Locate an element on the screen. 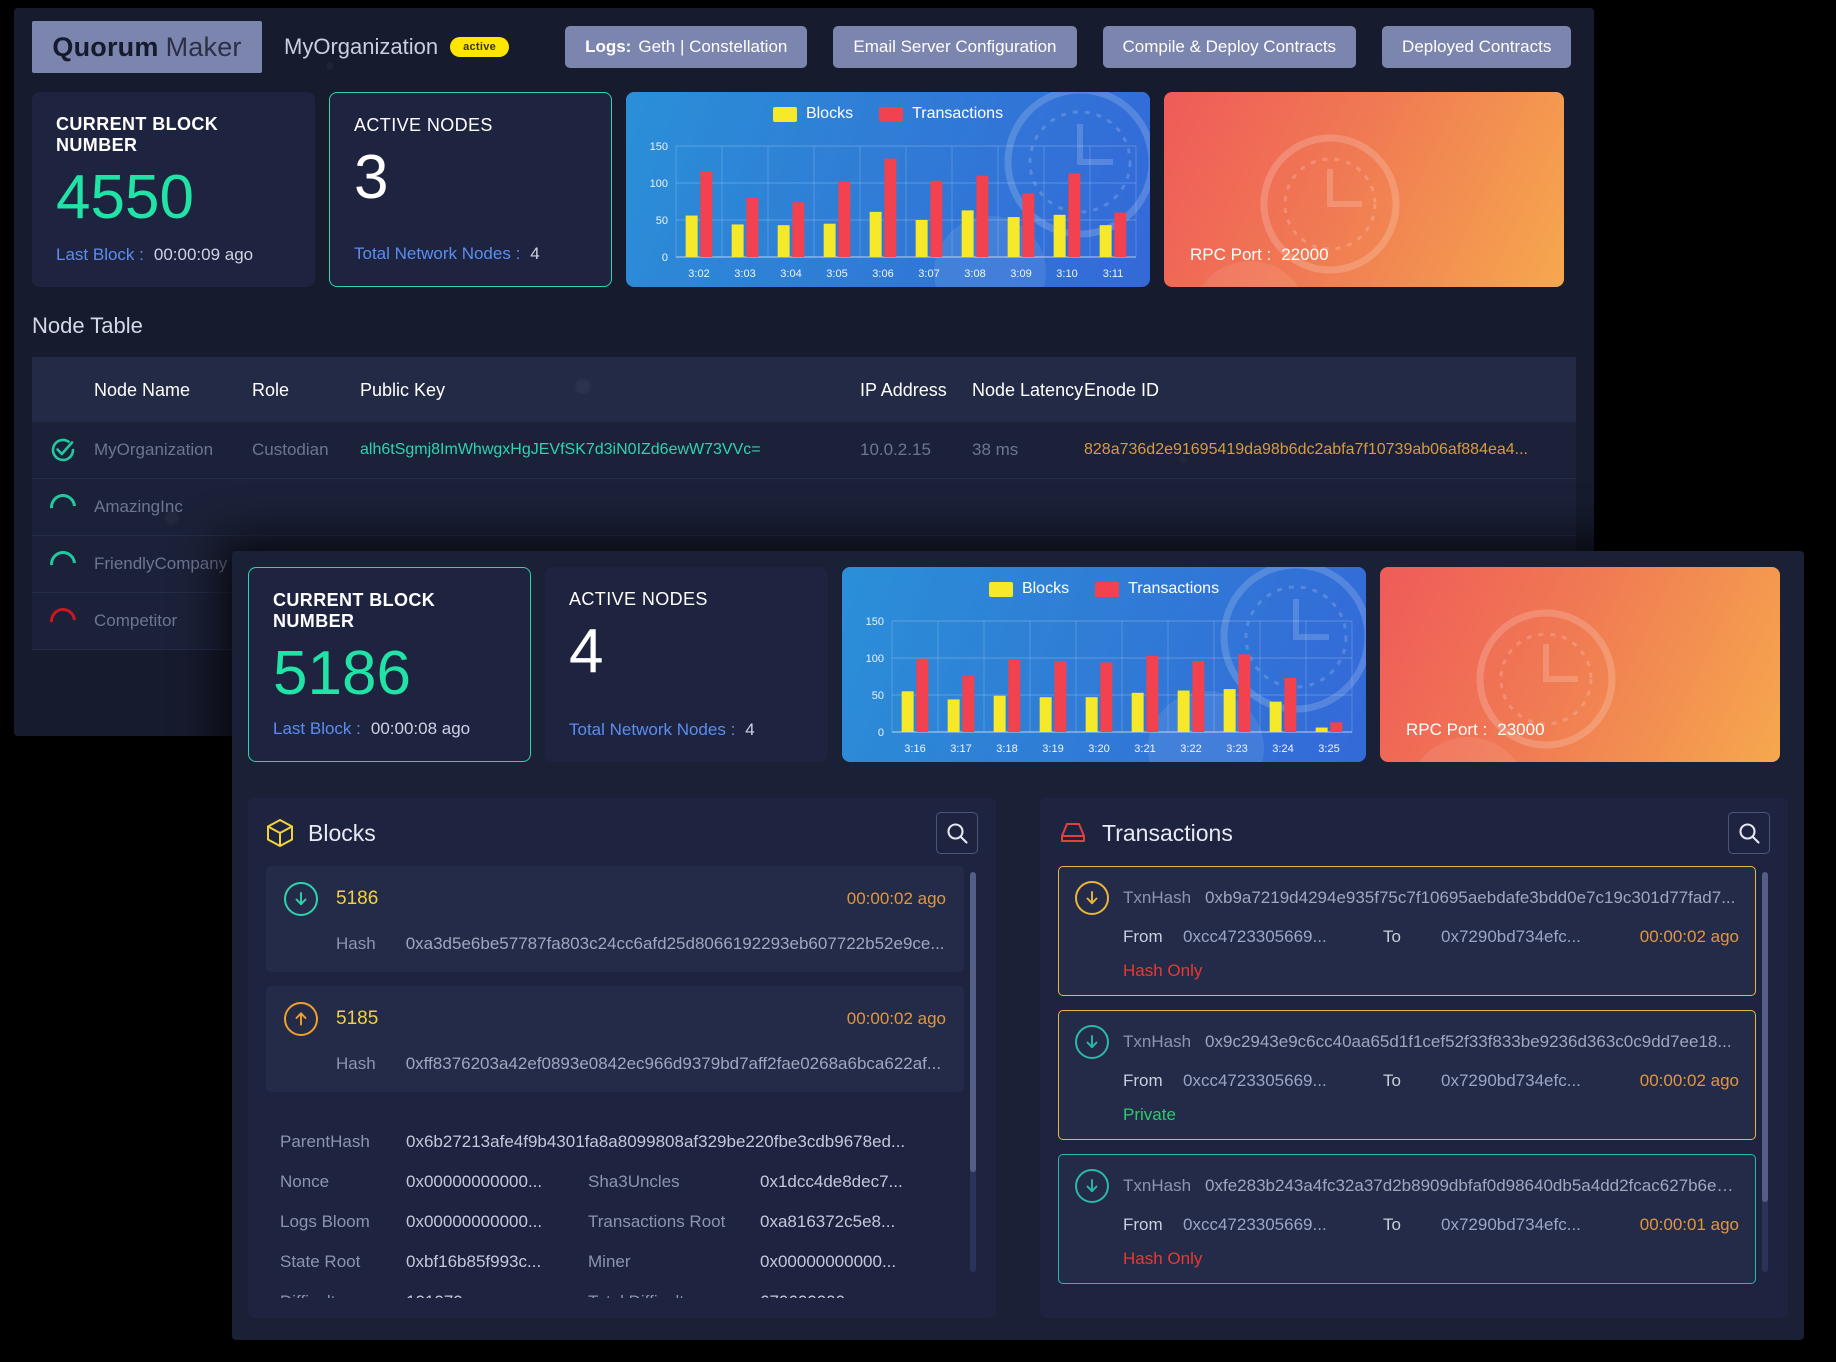  transactions-panel-title: Transactions is located at coordinates (1145, 833).